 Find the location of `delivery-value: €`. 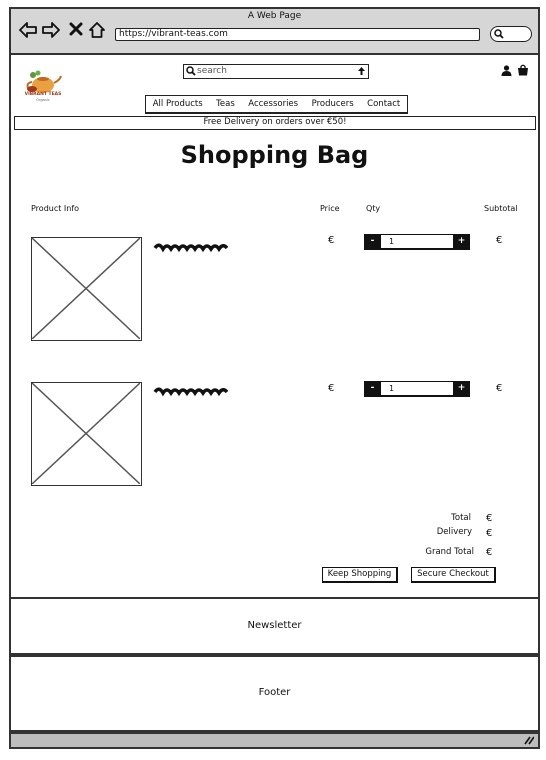

delivery-value: € is located at coordinates (489, 533).